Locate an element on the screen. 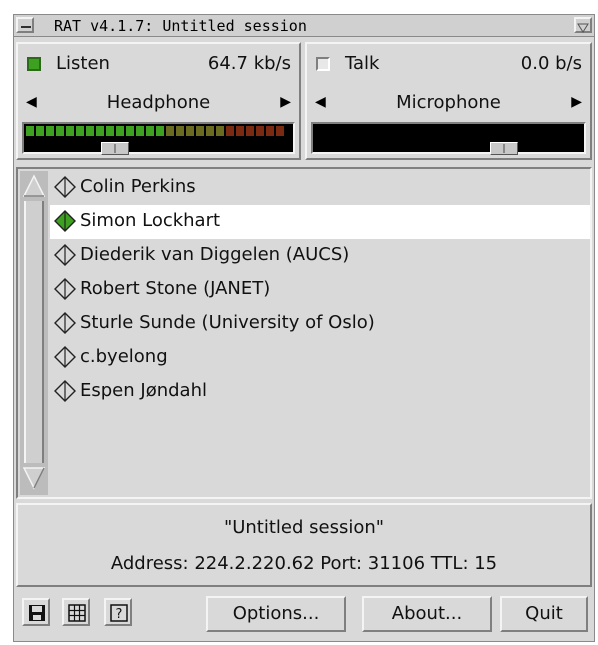 The height and width of the screenshot is (645, 598). help-button: ? is located at coordinates (118, 612).